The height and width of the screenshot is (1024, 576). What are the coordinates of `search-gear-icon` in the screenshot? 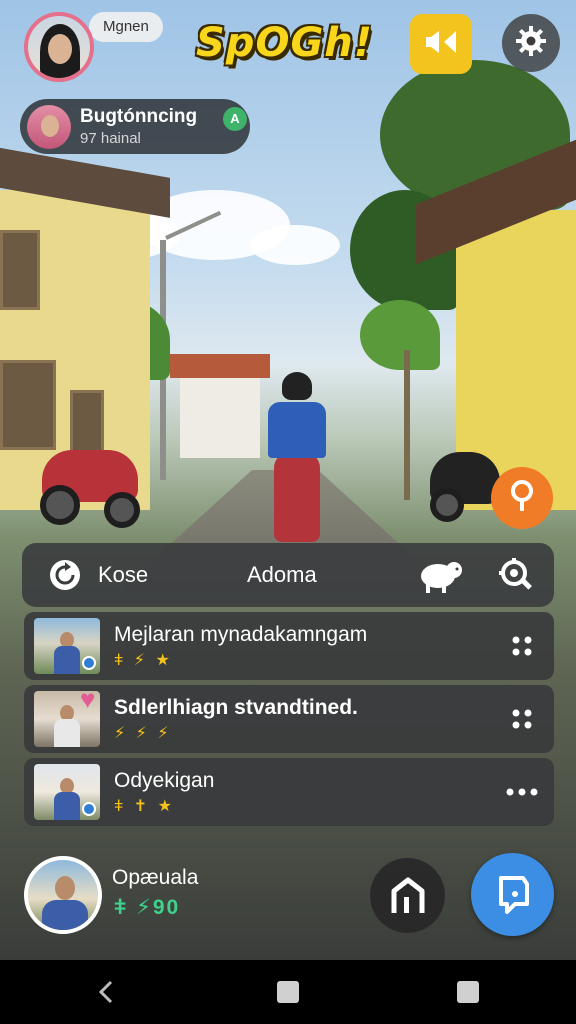 It's located at (516, 575).